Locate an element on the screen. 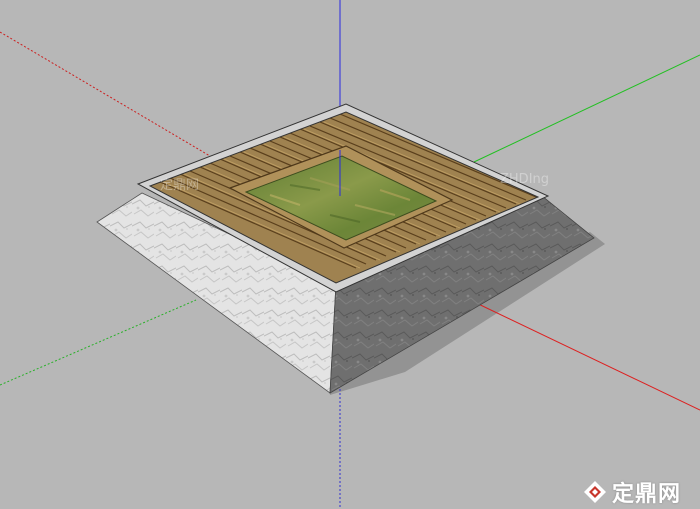 This screenshot has width=700, height=509. brand-logo-icon is located at coordinates (595, 491).